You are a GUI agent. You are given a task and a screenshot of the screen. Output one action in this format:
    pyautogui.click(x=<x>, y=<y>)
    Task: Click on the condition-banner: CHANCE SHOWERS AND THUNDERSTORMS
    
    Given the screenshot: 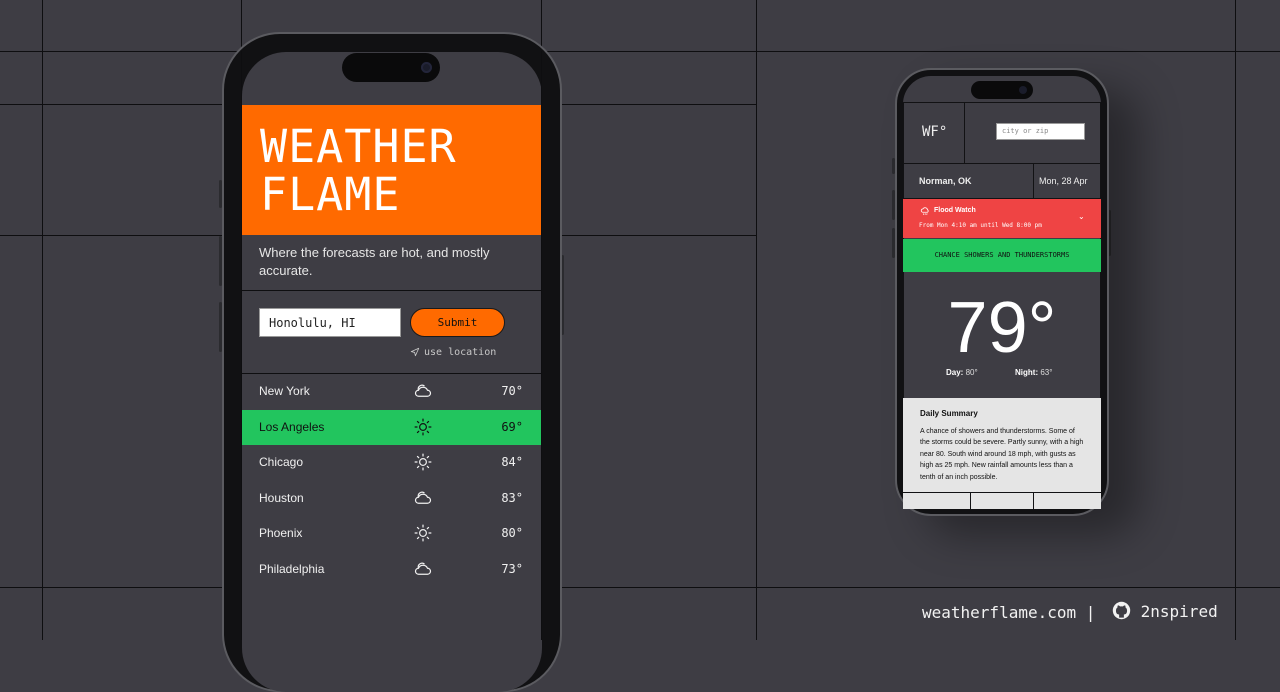 What is the action you would take?
    pyautogui.click(x=1002, y=255)
    